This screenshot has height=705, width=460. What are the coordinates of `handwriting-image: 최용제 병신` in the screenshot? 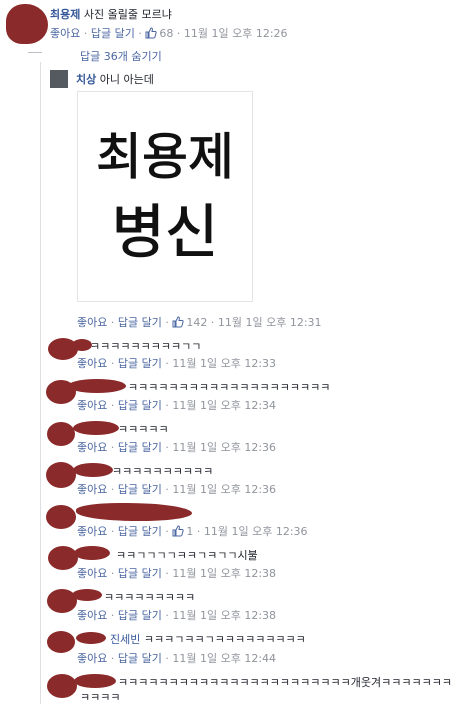 It's located at (165, 197).